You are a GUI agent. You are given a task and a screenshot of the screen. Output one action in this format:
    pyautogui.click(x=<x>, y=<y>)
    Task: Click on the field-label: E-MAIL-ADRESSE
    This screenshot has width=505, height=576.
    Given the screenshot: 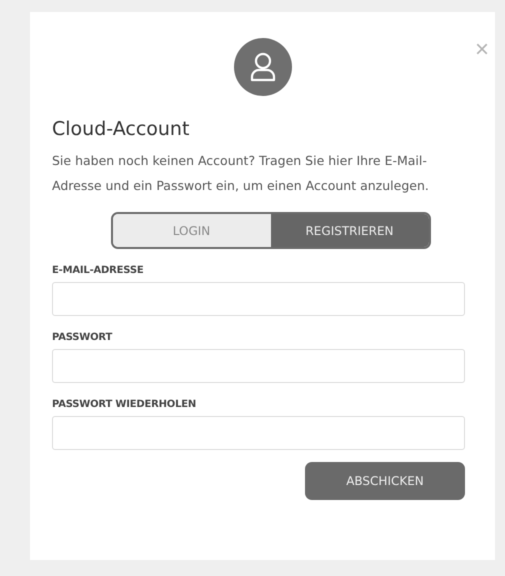 What is the action you would take?
    pyautogui.click(x=98, y=270)
    